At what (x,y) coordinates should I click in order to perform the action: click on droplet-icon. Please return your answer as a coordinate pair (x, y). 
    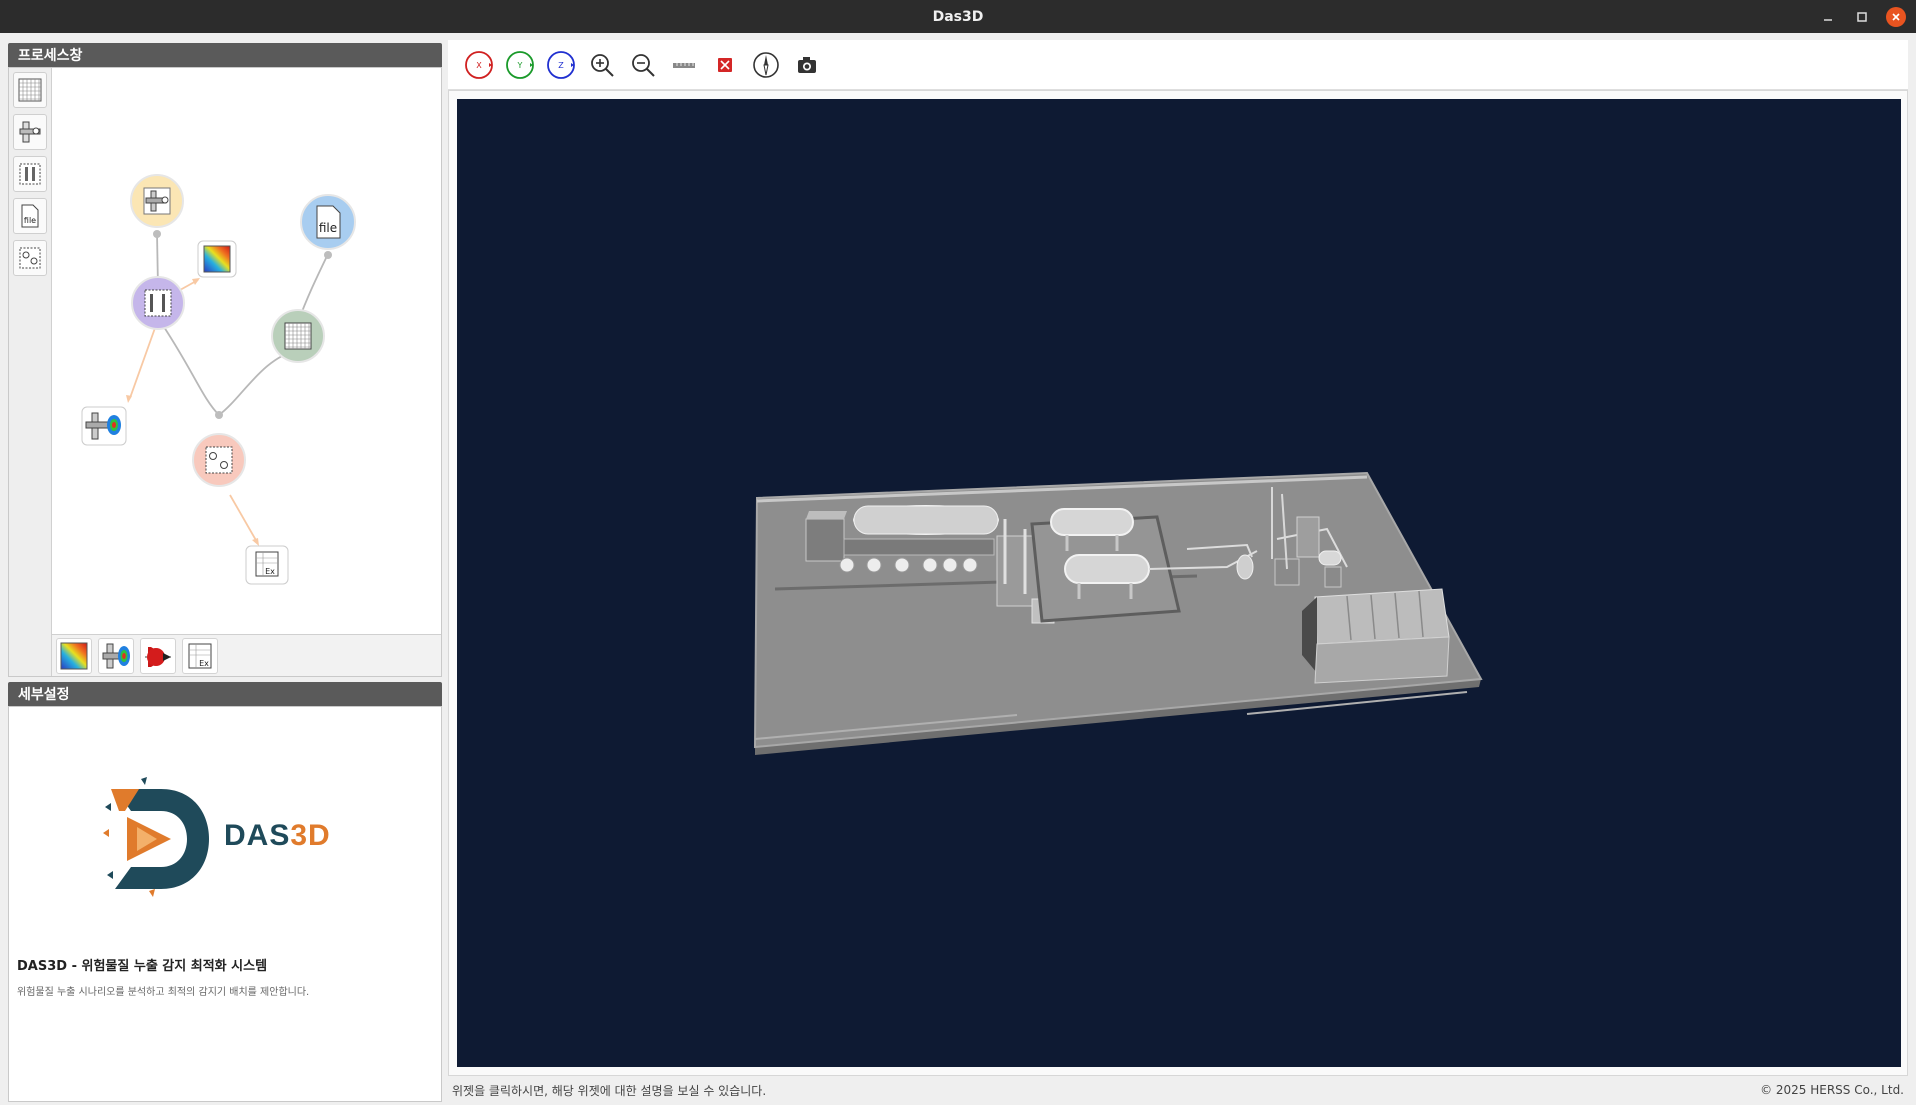
    Looking at the image, I should click on (158, 656).